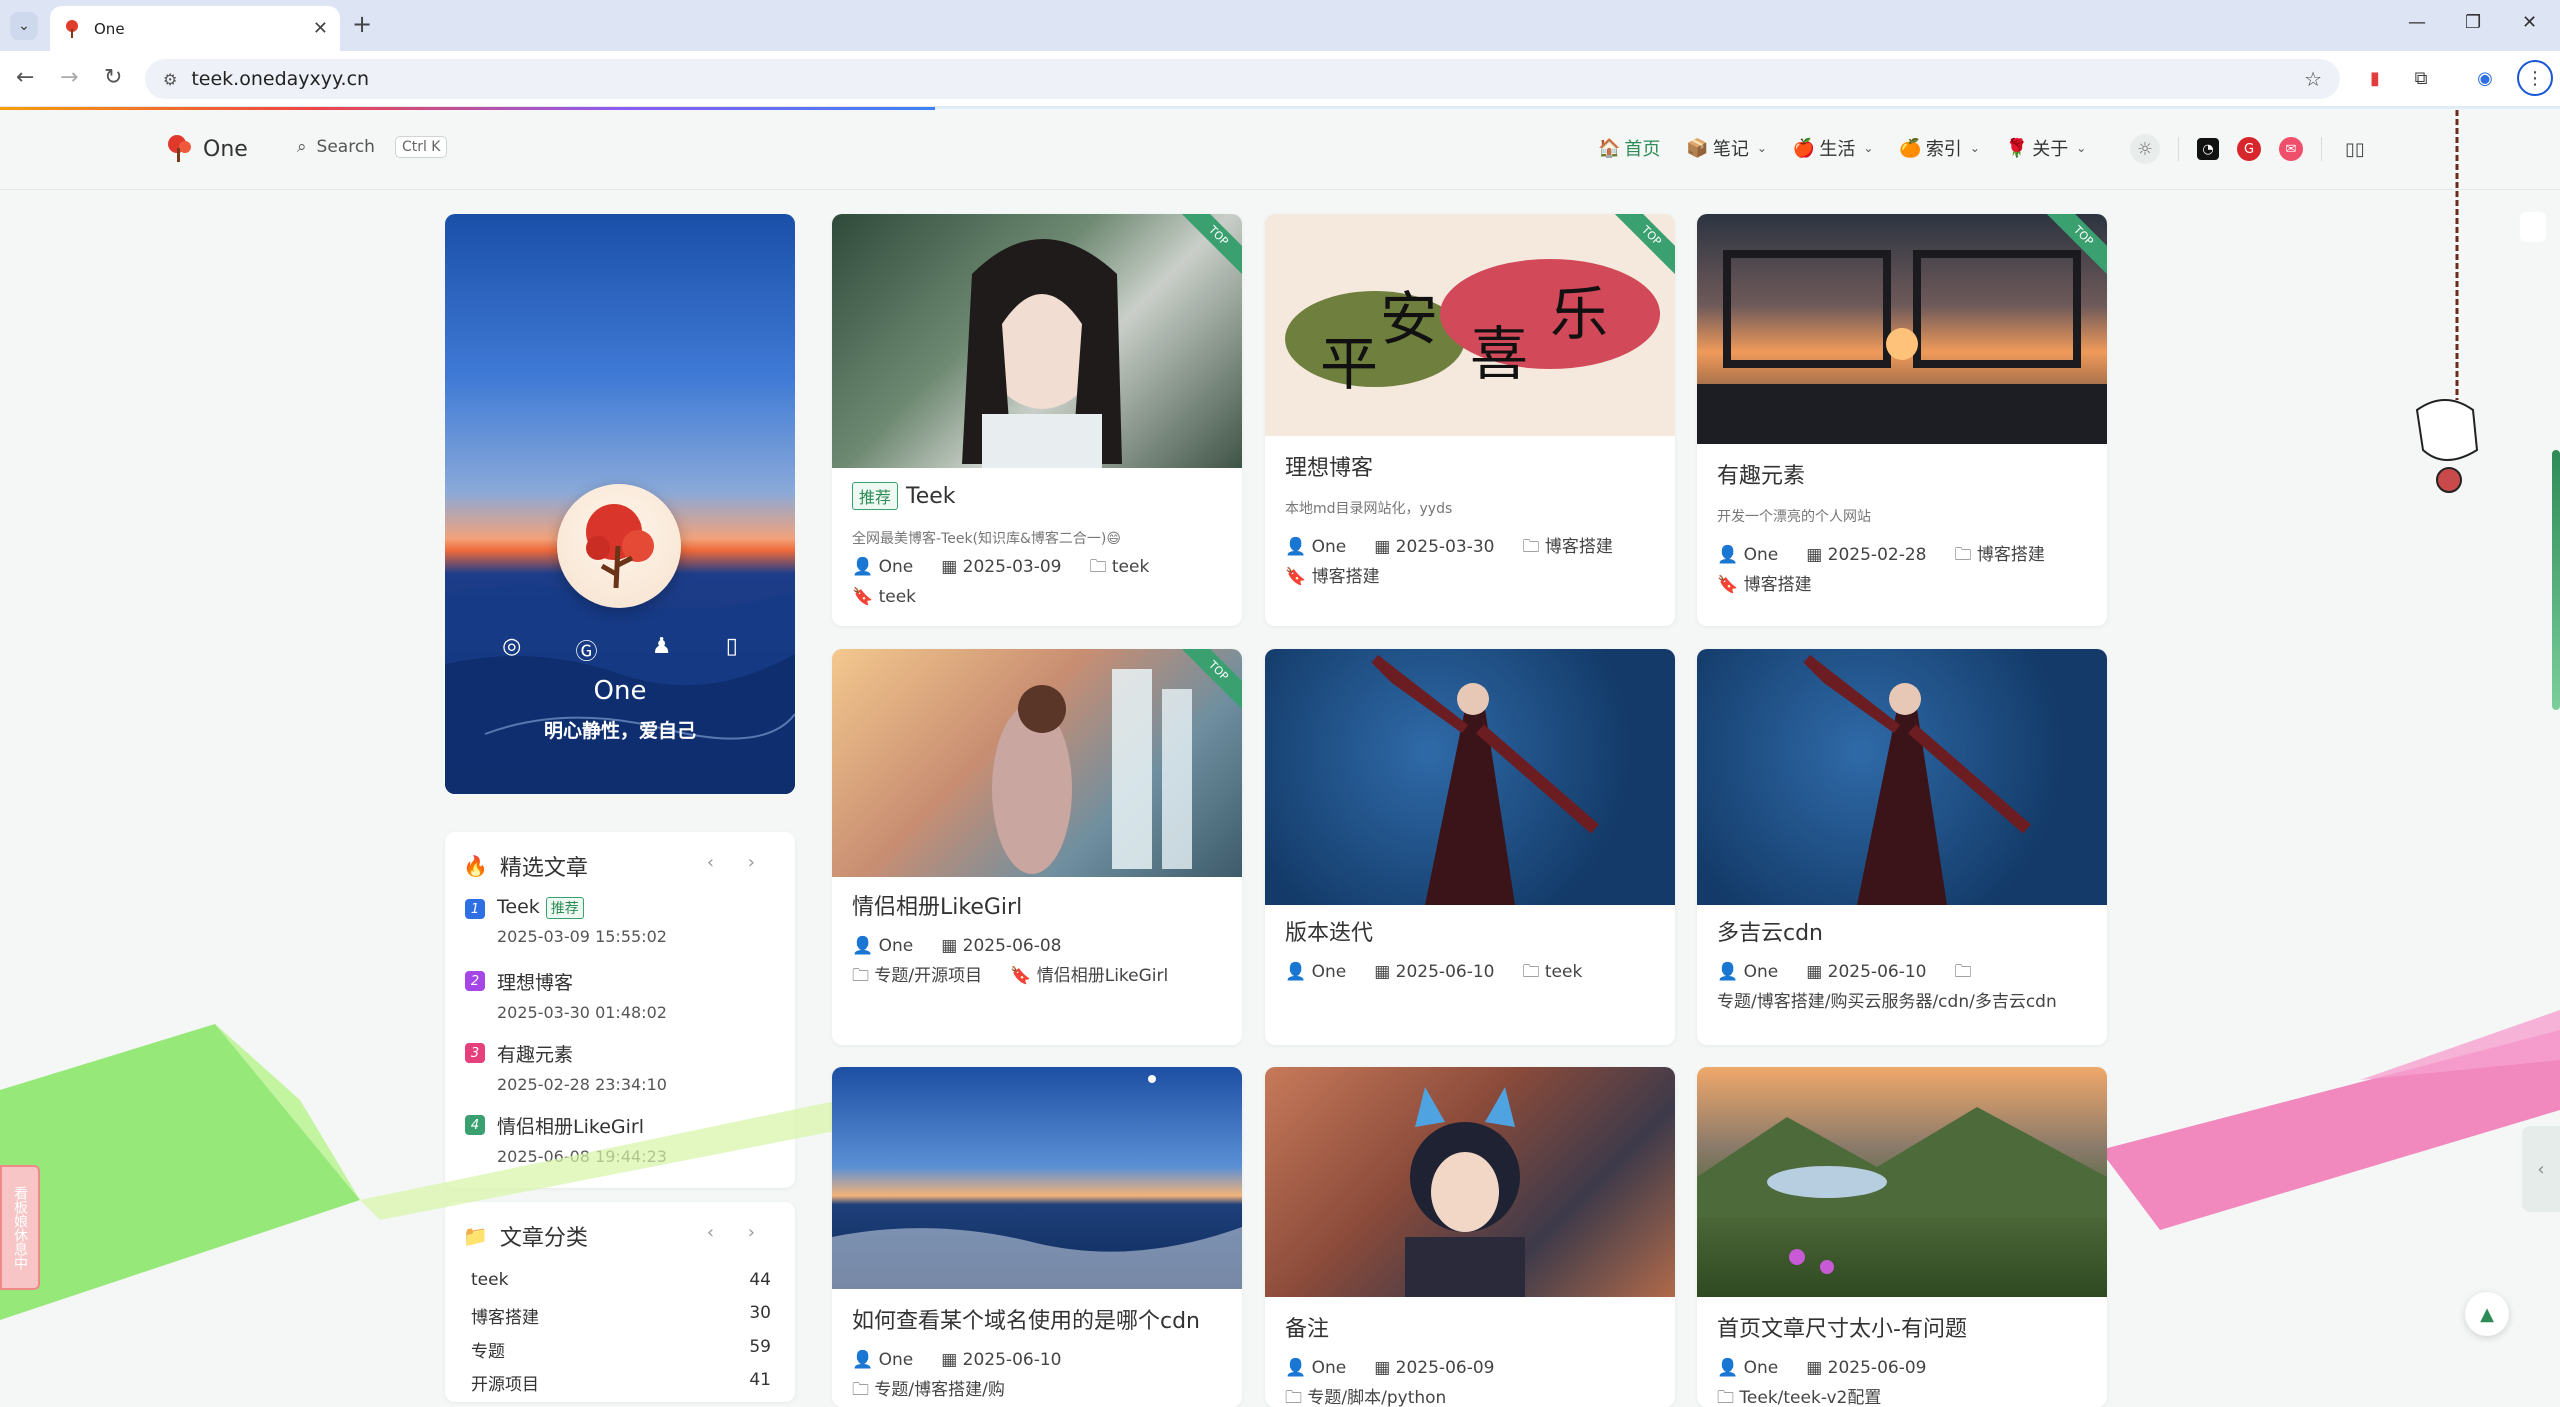 This screenshot has height=1407, width=2560. I want to click on avatar, so click(619, 546).